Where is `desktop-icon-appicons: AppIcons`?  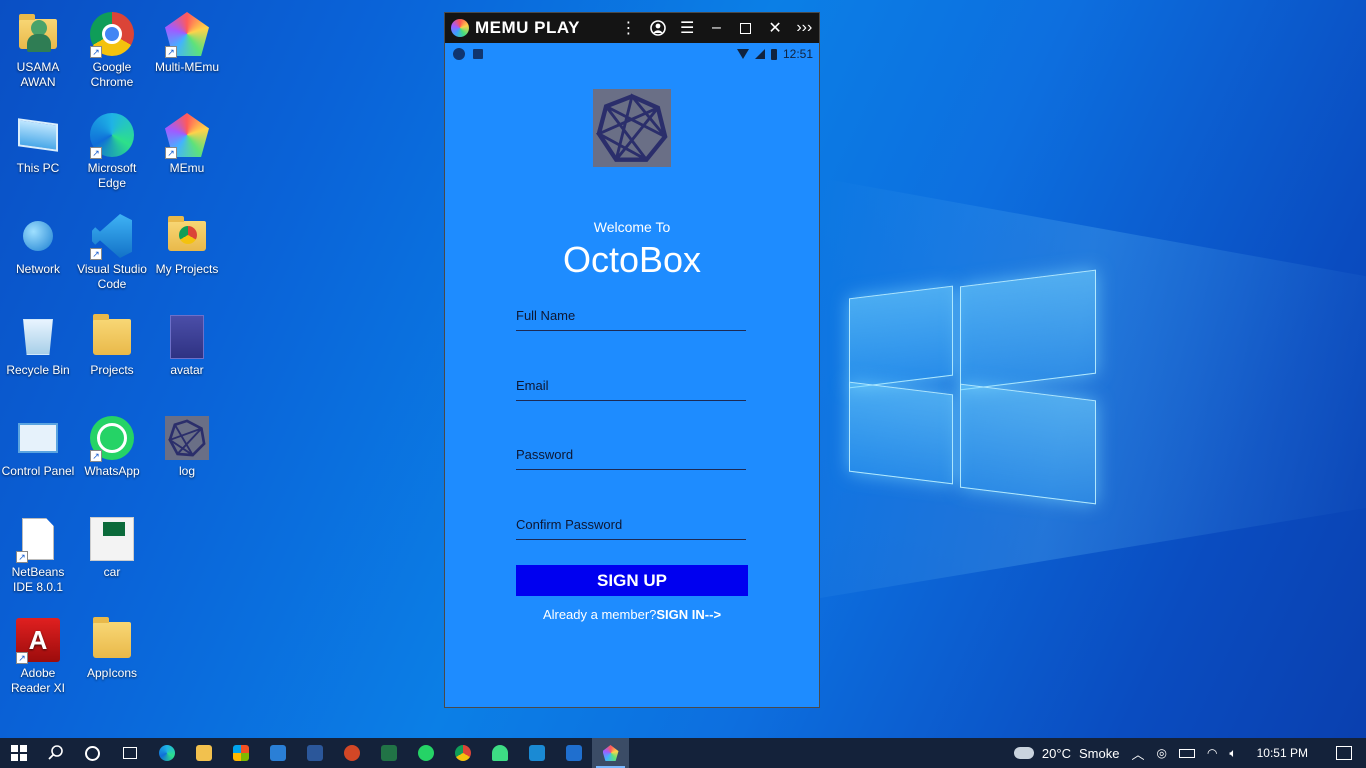 desktop-icon-appicons: AppIcons is located at coordinates (112, 648).